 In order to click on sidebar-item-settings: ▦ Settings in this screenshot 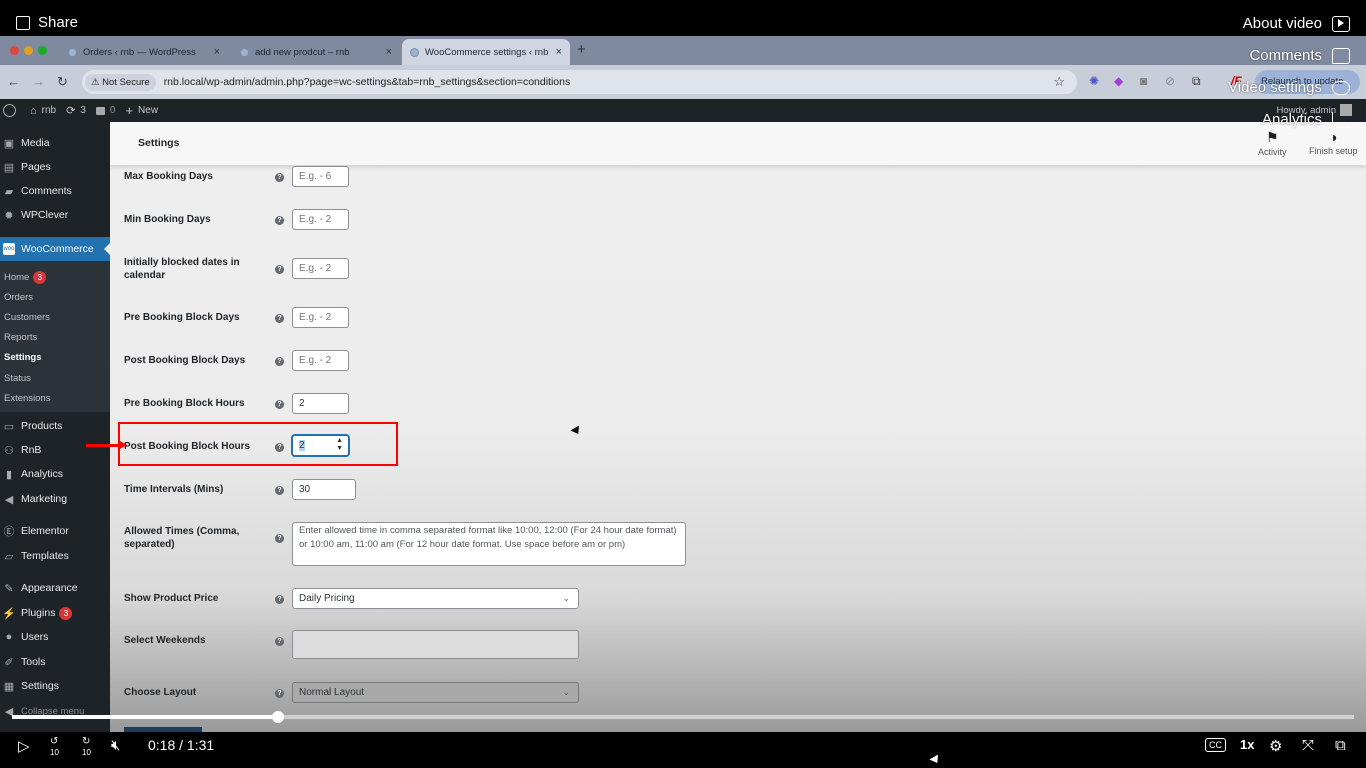, I will do `click(55, 686)`.